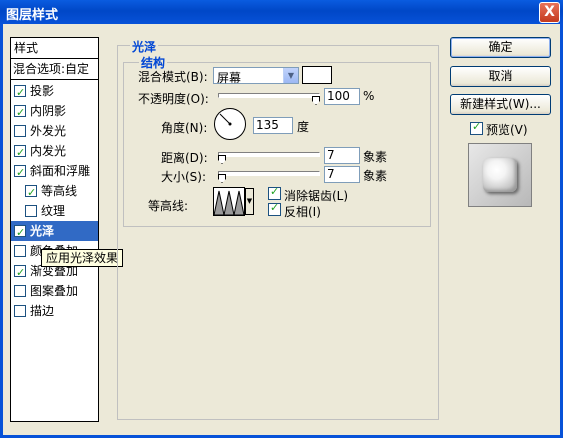 Image resolution: width=563 pixels, height=438 pixels. Describe the element at coordinates (173, 77) in the screenshot. I see `blend-mode-label: 混合模式(B):` at that location.